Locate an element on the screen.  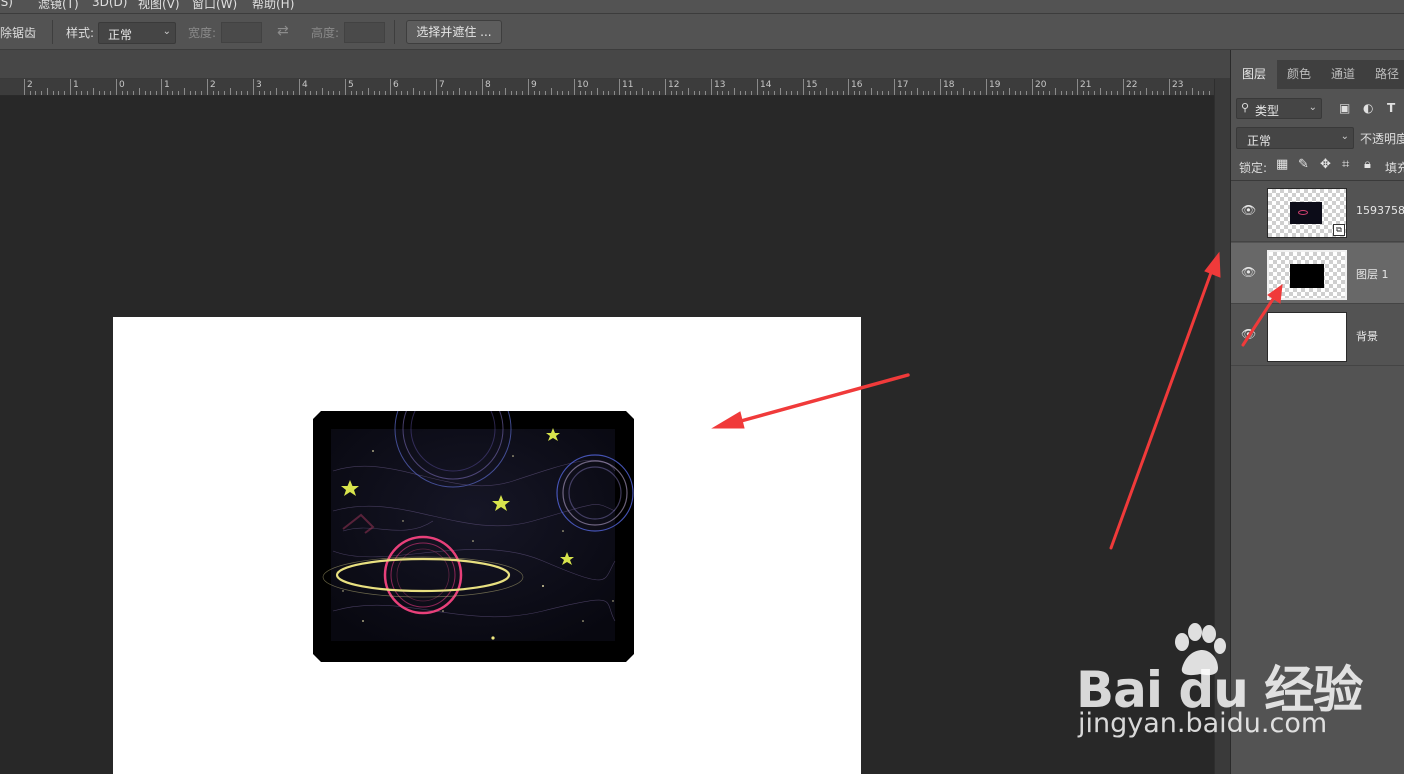
lock-transparent-icon: ▦ is located at coordinates (1282, 164).